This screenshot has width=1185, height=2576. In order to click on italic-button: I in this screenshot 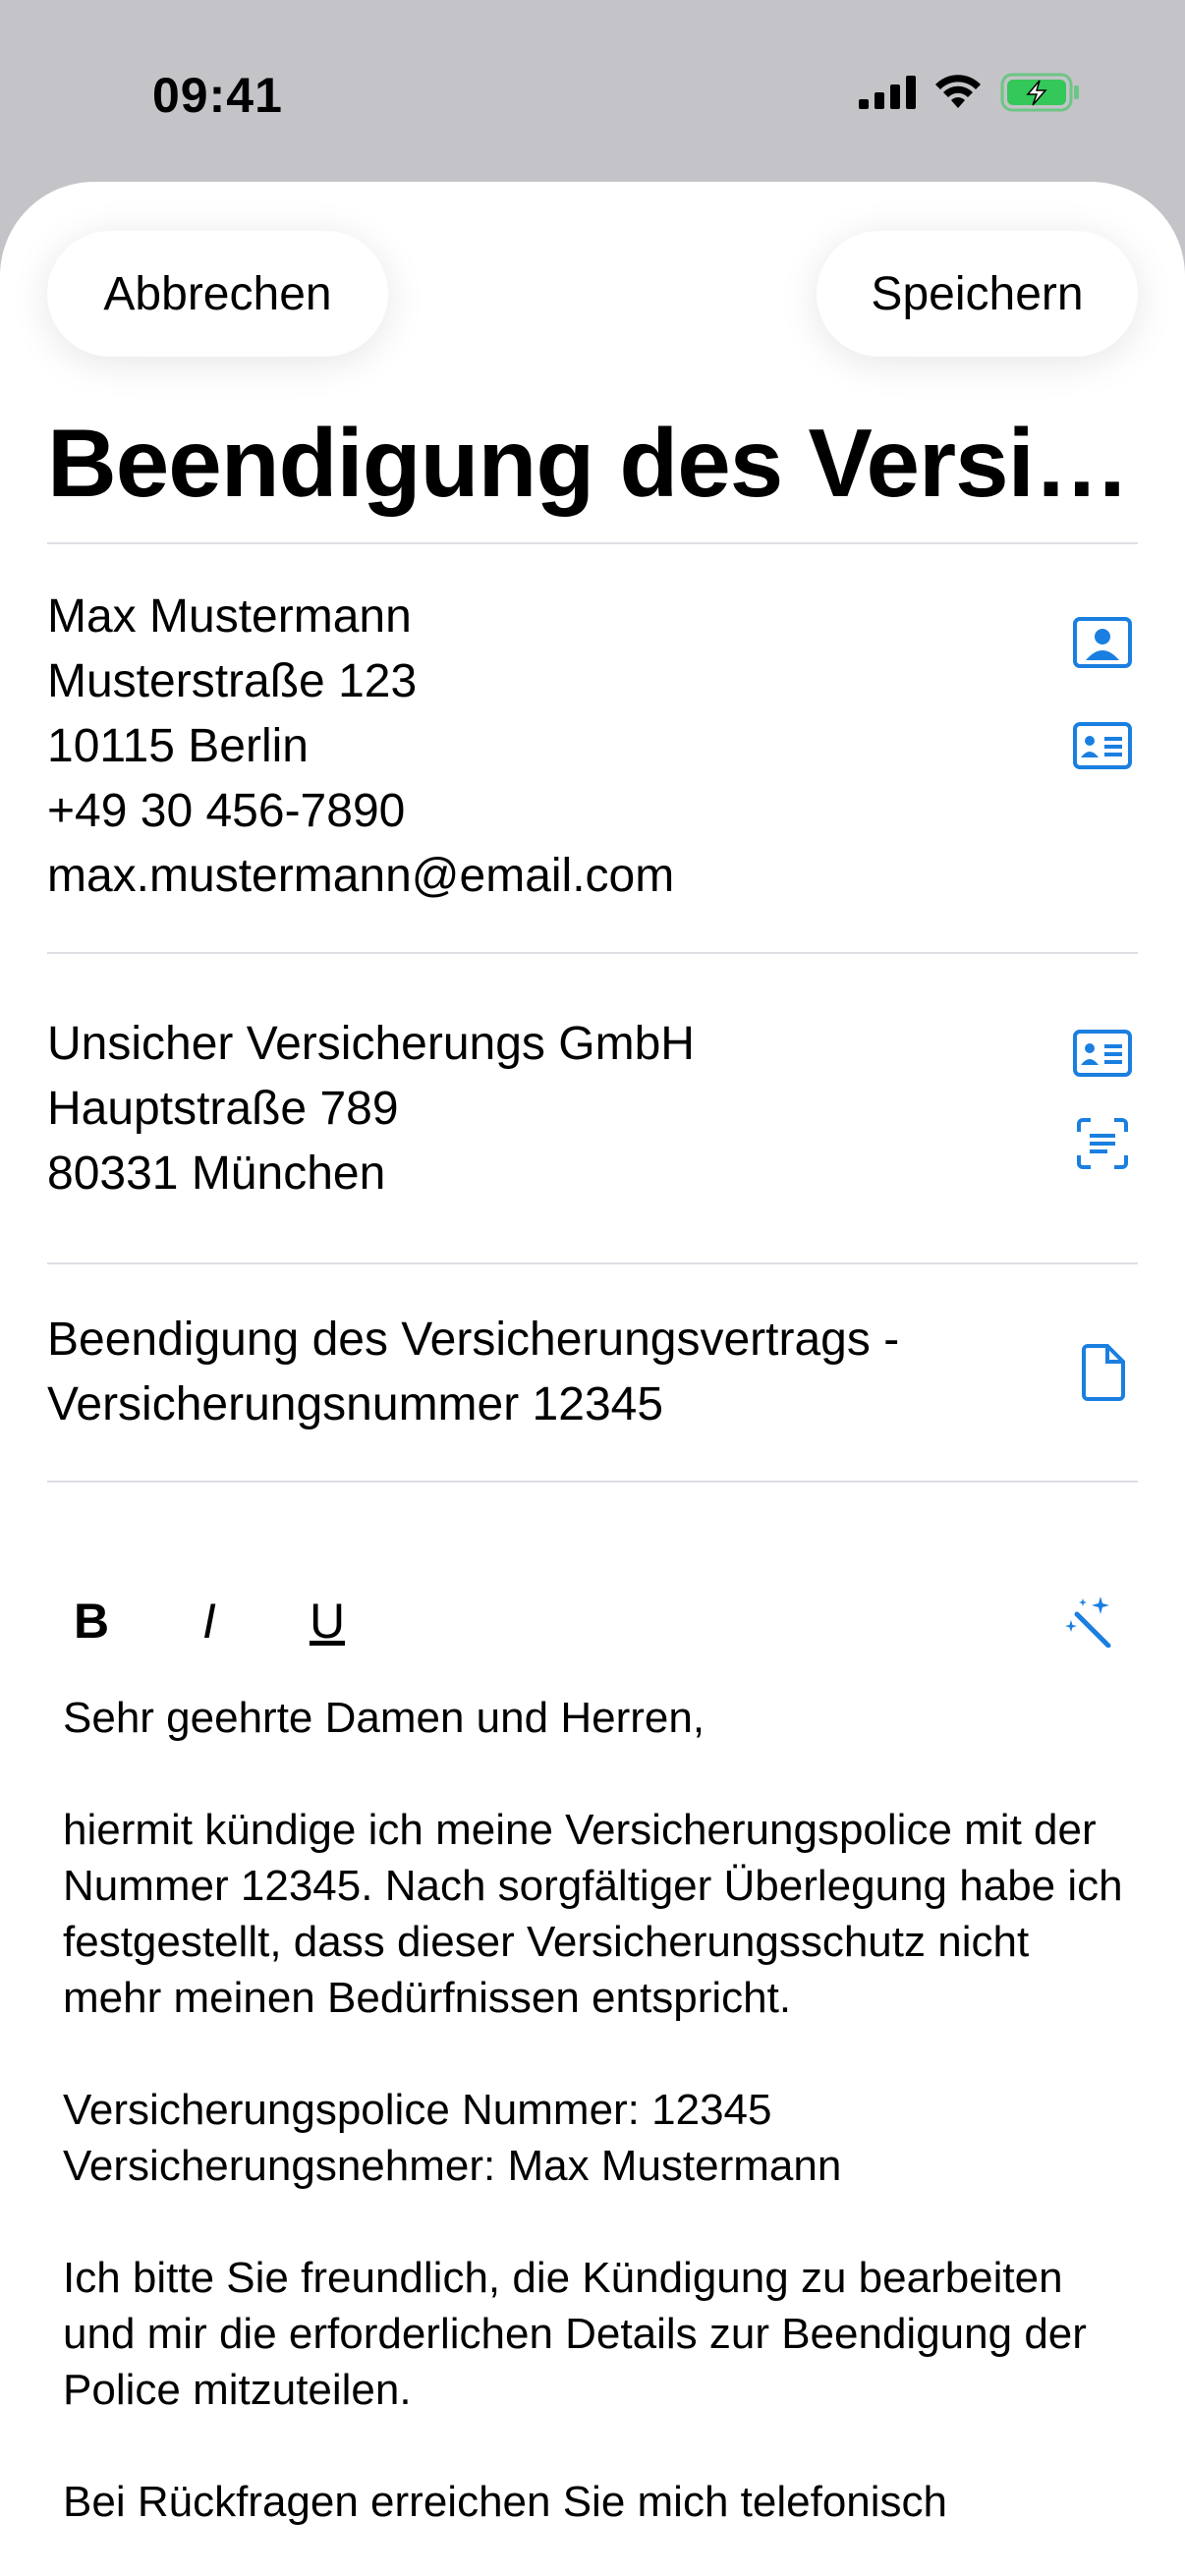, I will do `click(210, 1621)`.